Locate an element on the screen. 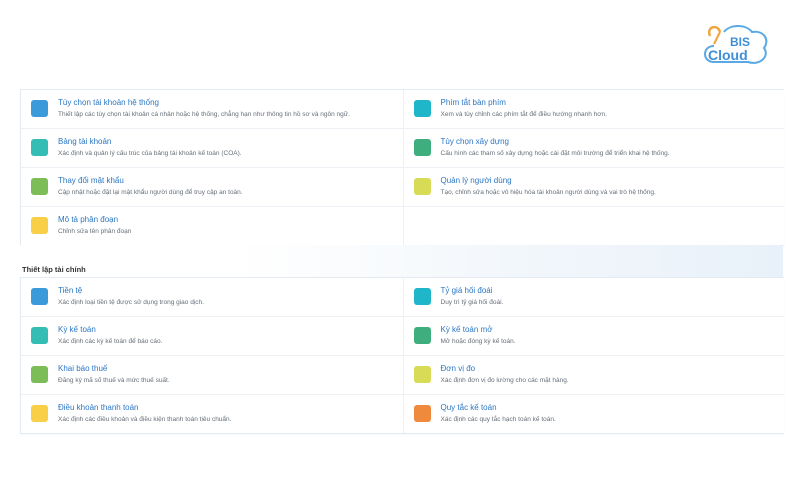 This screenshot has width=800, height=500. setting-description: Duy trì tỷ giá hối đoái. is located at coordinates (472, 302).